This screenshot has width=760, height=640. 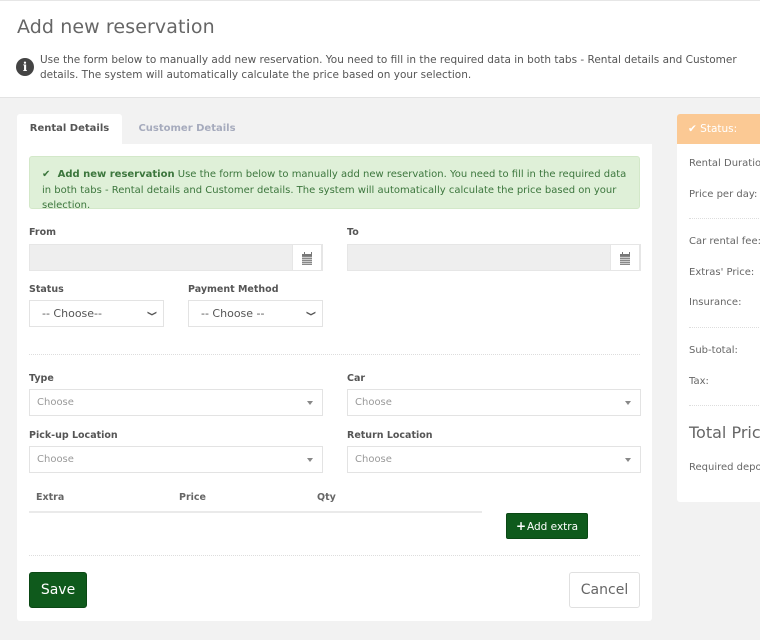 I want to click on to-calendar-button, so click(x=625, y=257).